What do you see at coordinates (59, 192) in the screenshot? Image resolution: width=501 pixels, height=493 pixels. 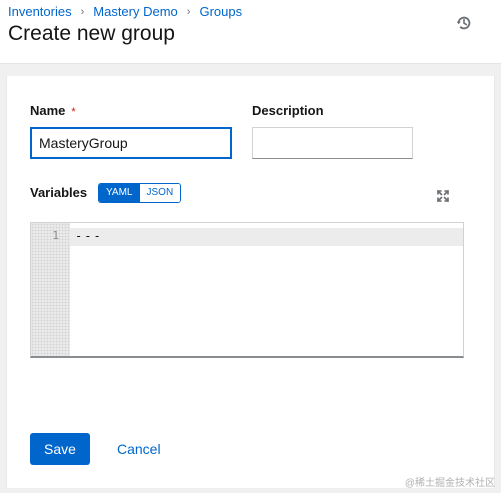 I see `variables-label: Variables` at bounding box center [59, 192].